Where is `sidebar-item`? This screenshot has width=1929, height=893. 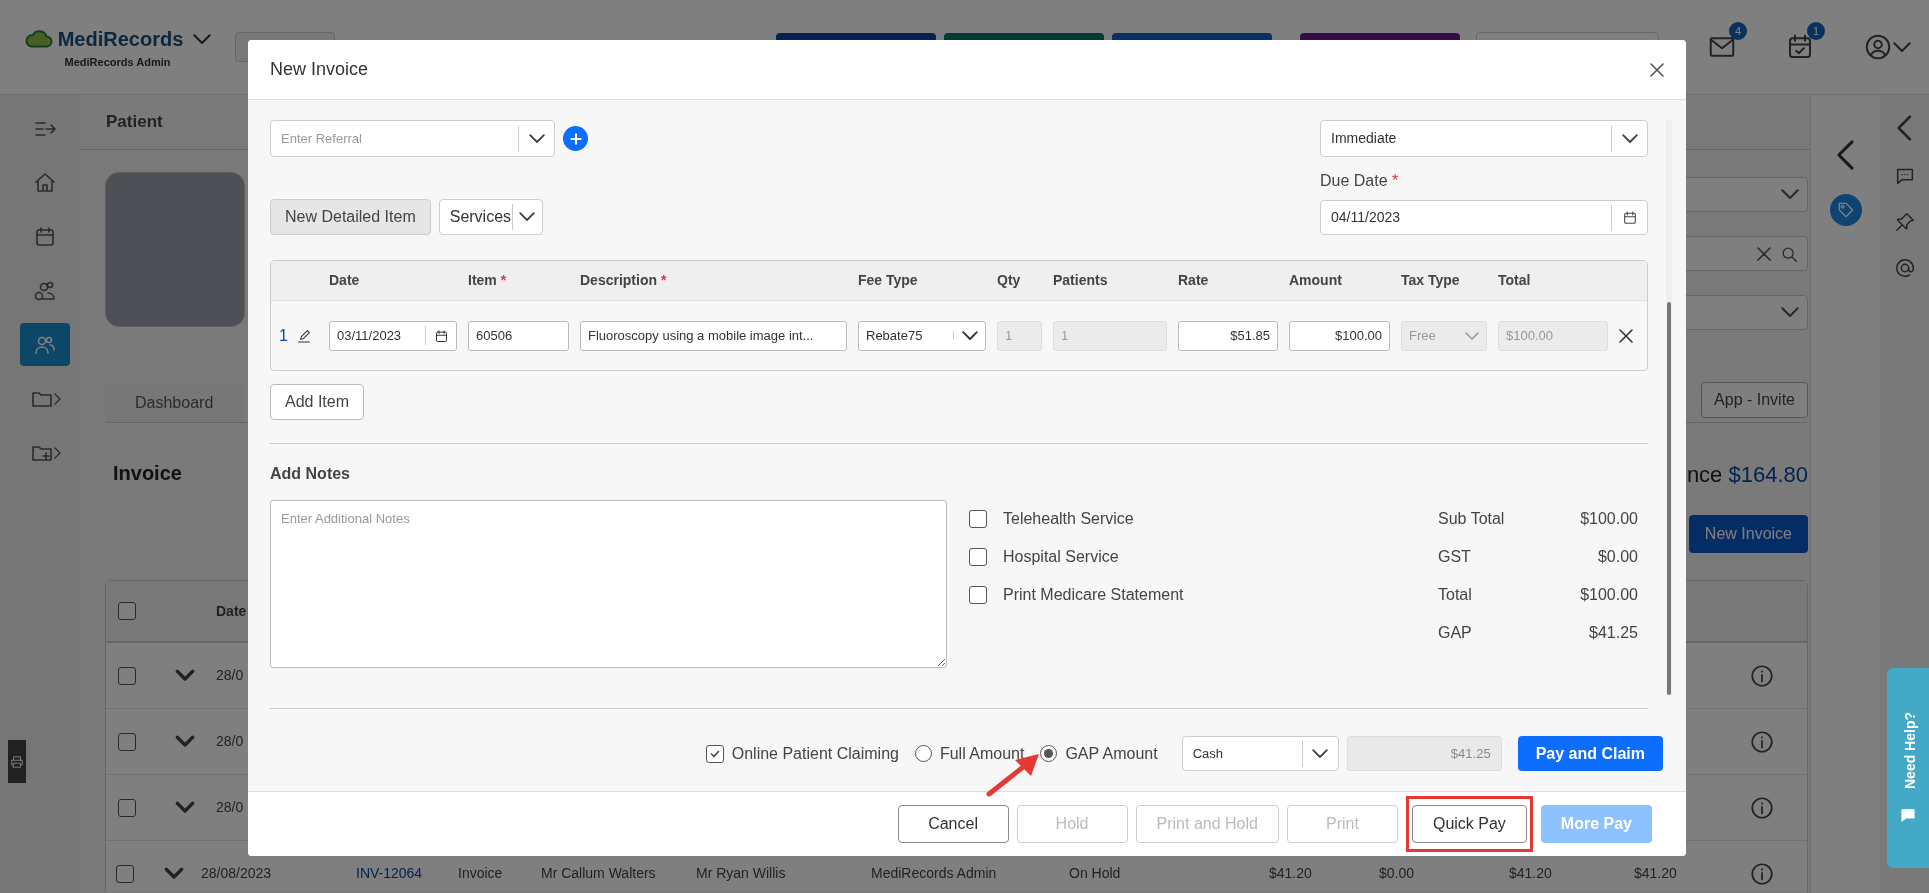 sidebar-item is located at coordinates (45, 344).